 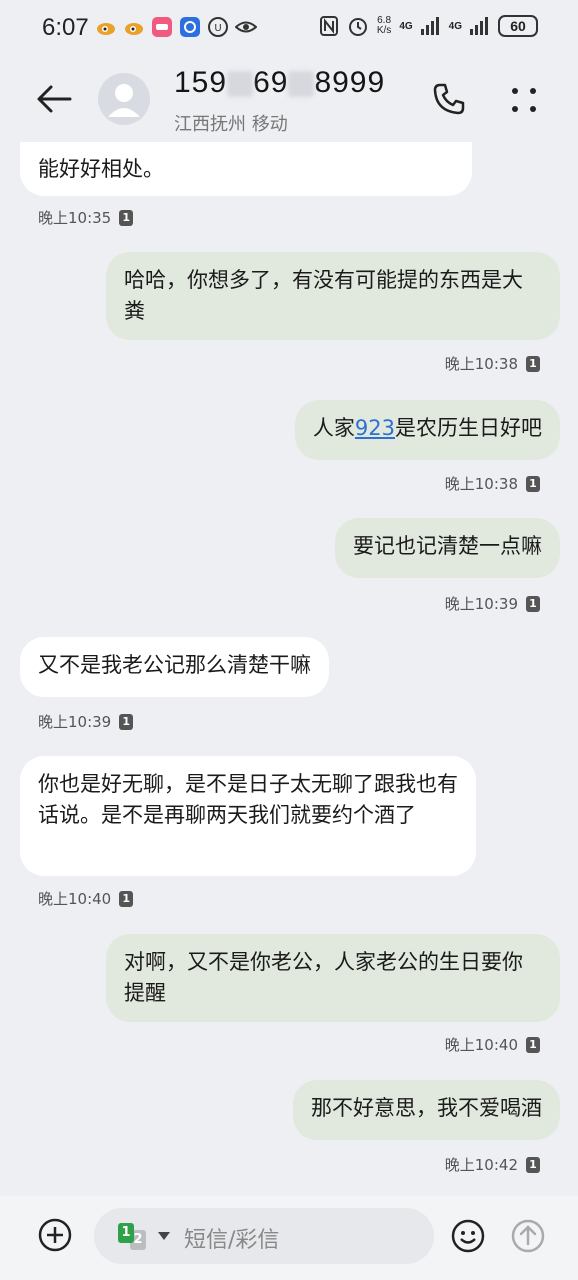 I want to click on sim-1-icon: 1, so click(x=126, y=1233).